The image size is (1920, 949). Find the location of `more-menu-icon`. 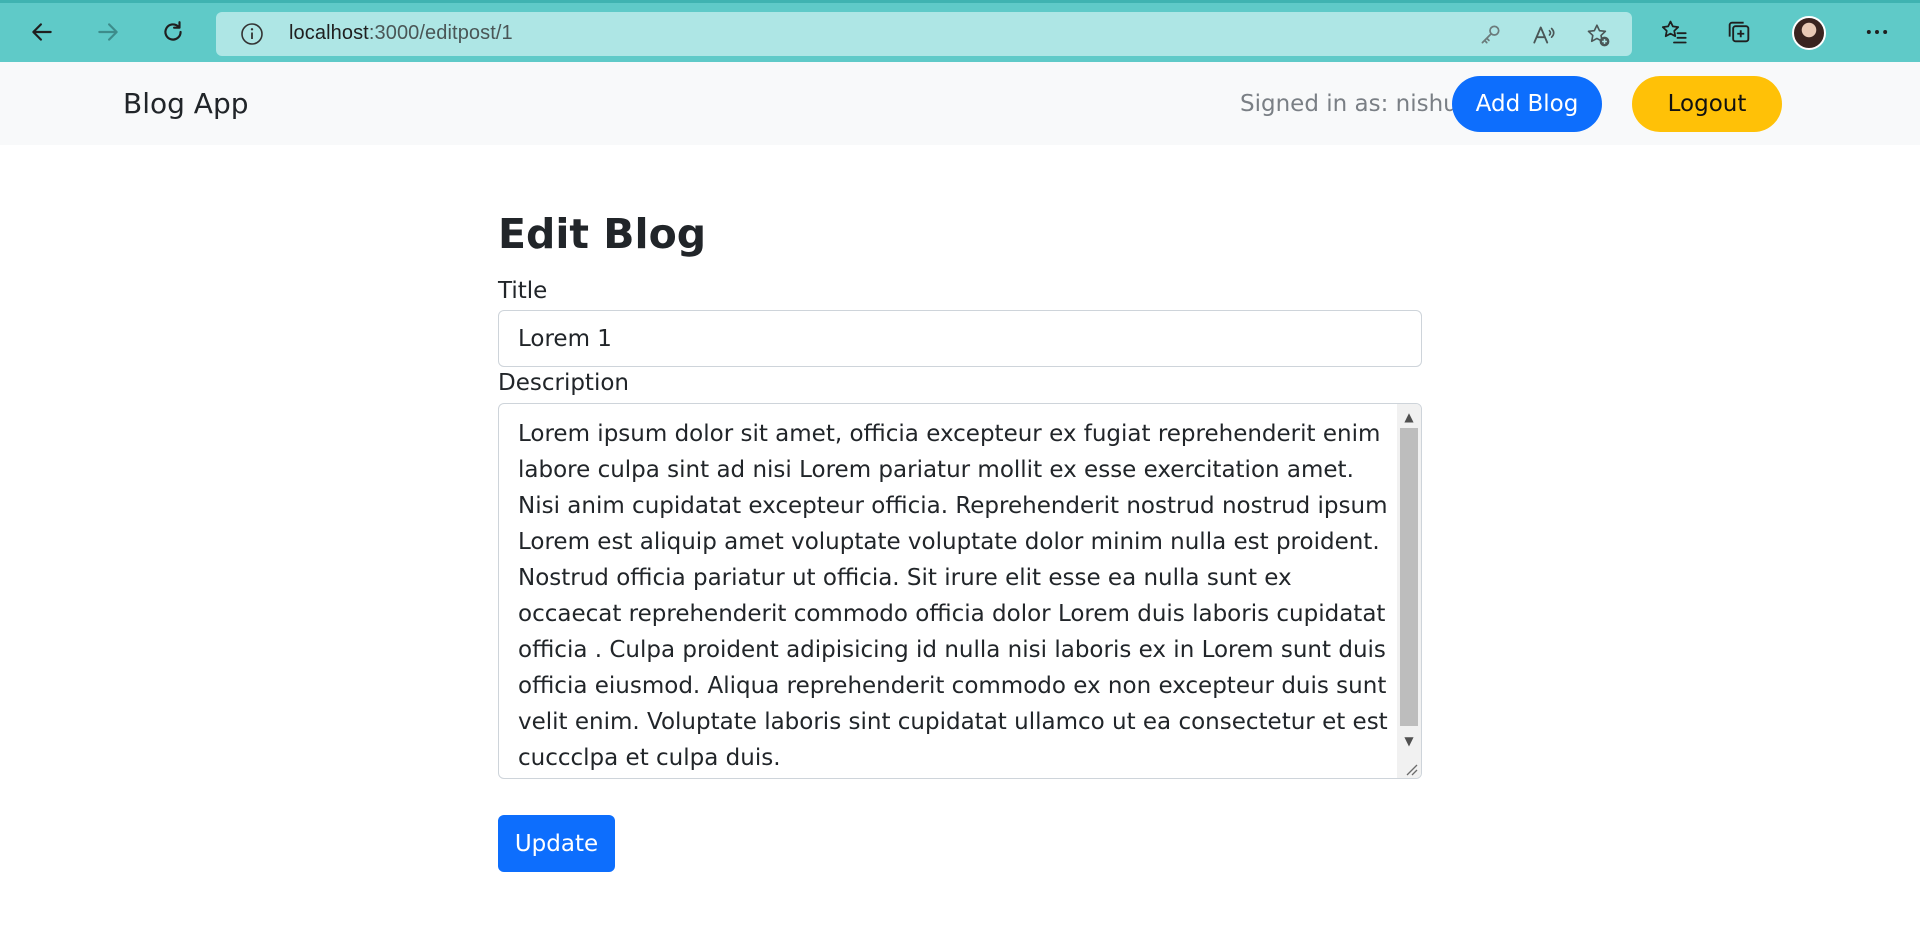

more-menu-icon is located at coordinates (1877, 32).